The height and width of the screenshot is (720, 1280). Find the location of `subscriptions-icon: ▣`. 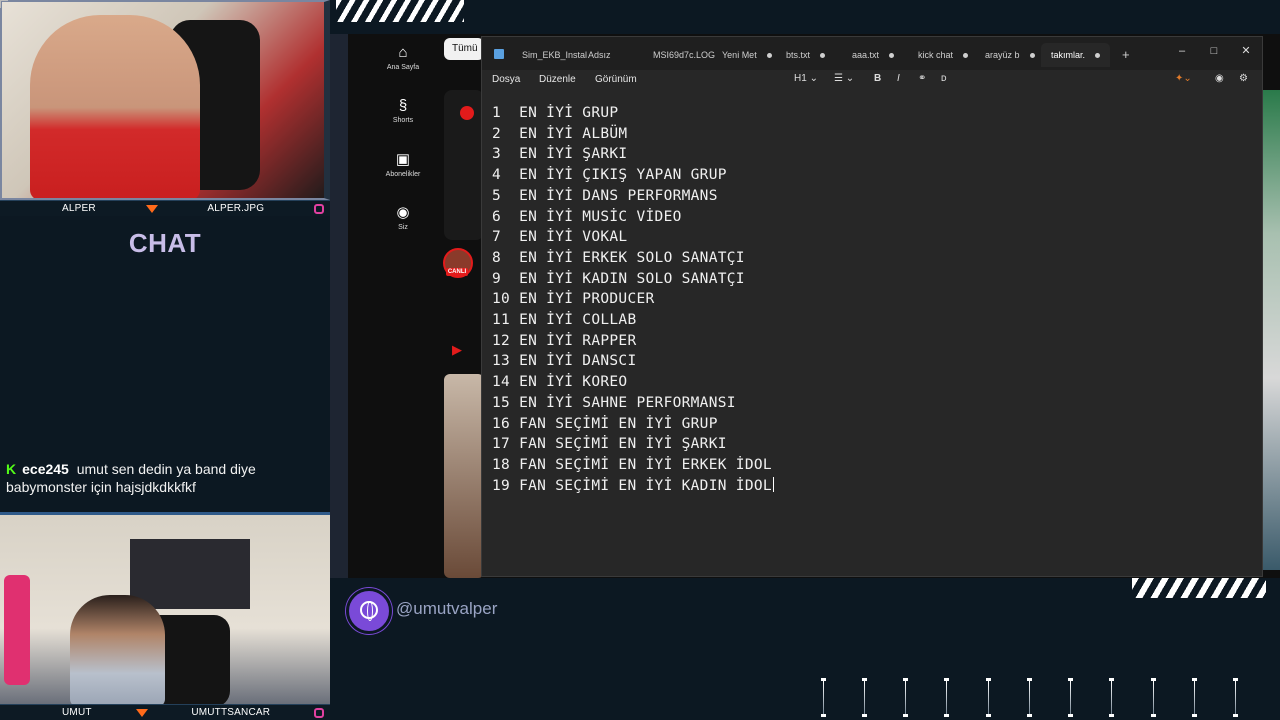

subscriptions-icon: ▣ is located at coordinates (403, 159).